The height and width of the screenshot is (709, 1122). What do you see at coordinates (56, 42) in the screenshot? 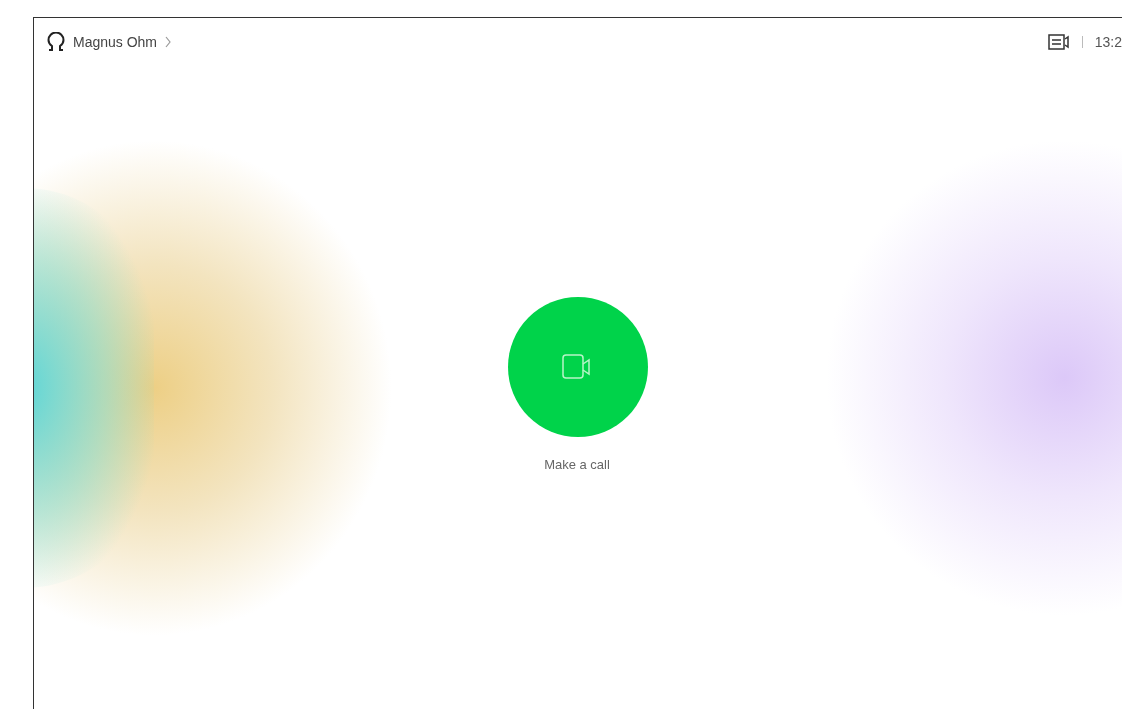
I see `headset-icon` at bounding box center [56, 42].